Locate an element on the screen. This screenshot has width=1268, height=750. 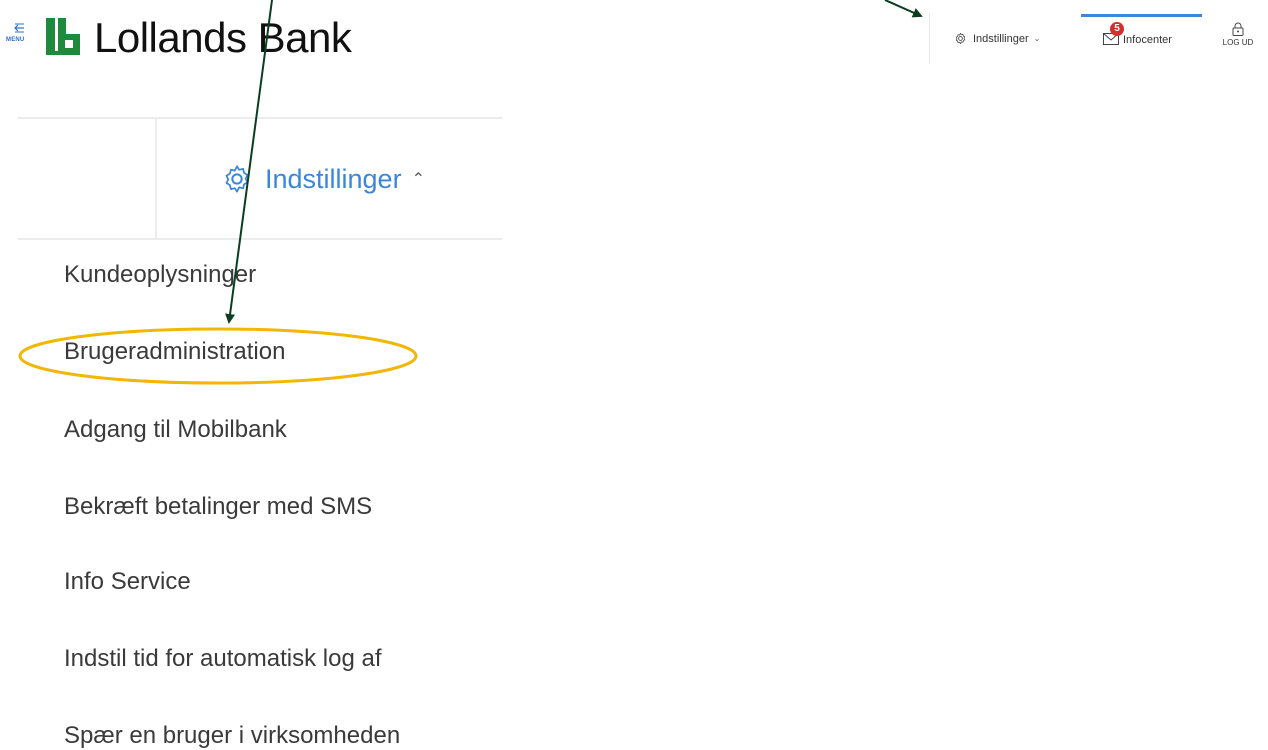
infocenter-label: Infocenter is located at coordinates (1147, 40).